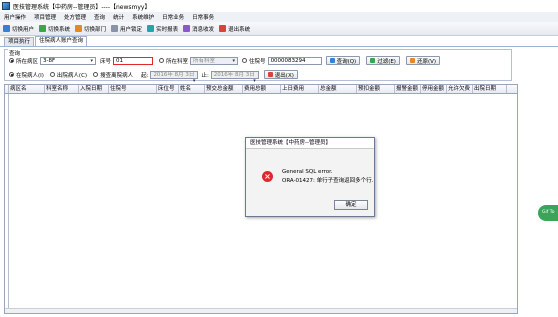 The height and width of the screenshot is (317, 558). Describe the element at coordinates (280, 74) in the screenshot. I see `exit-button: 退出(X)` at that location.